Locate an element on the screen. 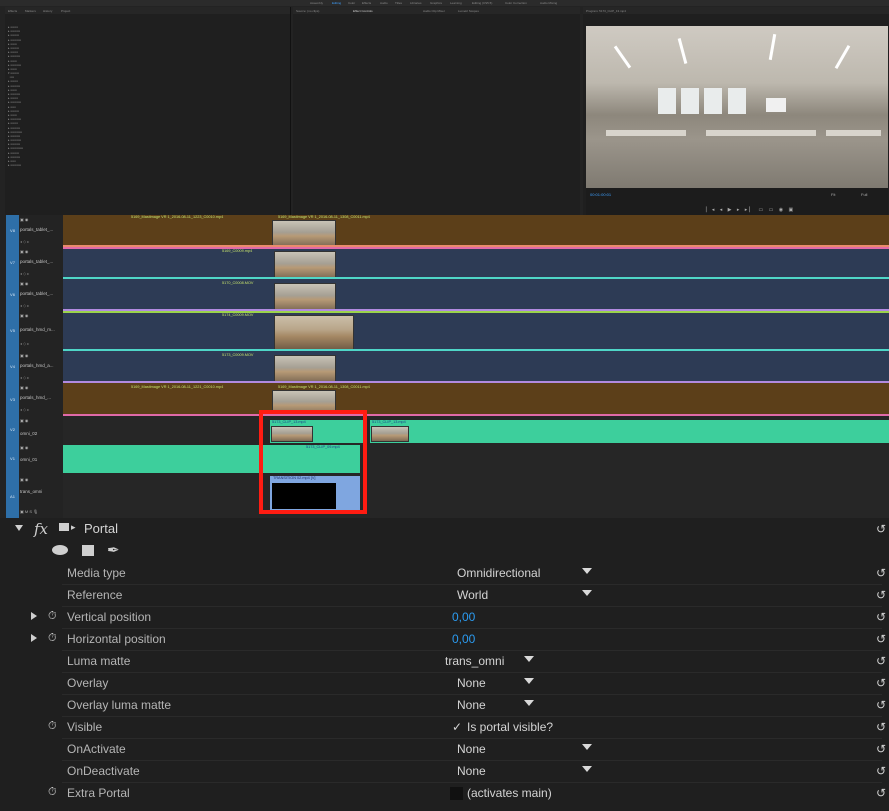 The width and height of the screenshot is (889, 811). track-name: omni_01 is located at coordinates (28, 459).